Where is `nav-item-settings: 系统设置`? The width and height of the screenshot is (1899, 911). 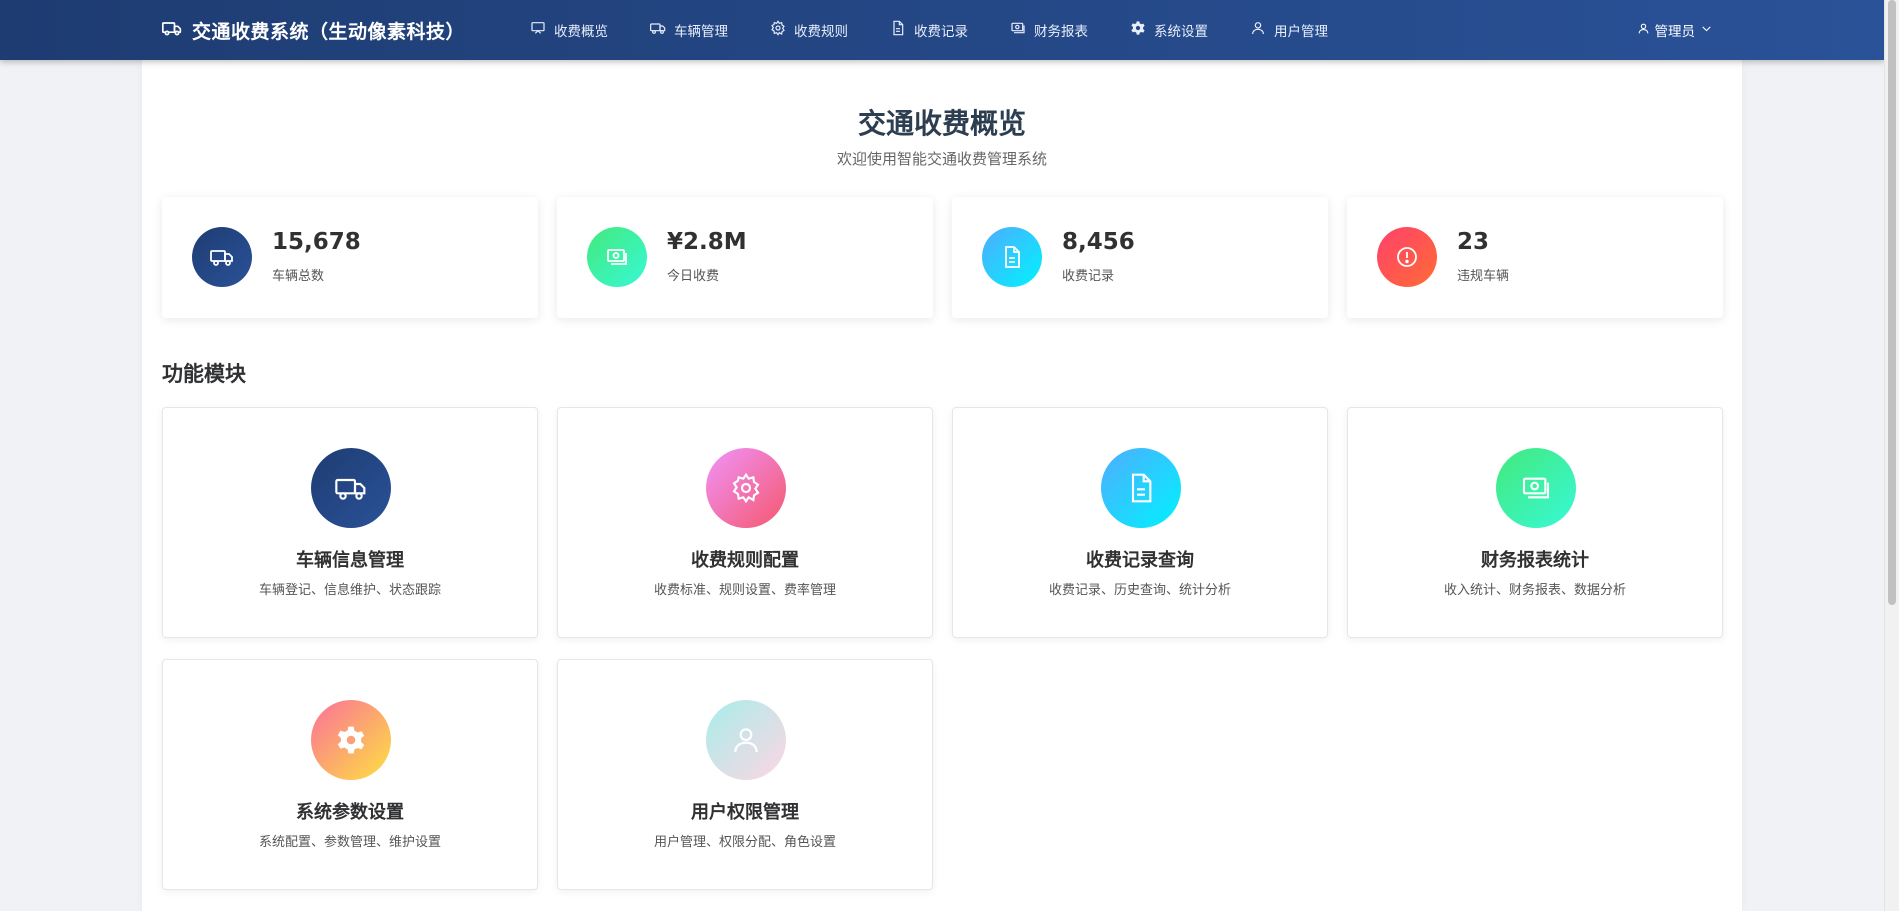 nav-item-settings: 系统设置 is located at coordinates (1169, 30).